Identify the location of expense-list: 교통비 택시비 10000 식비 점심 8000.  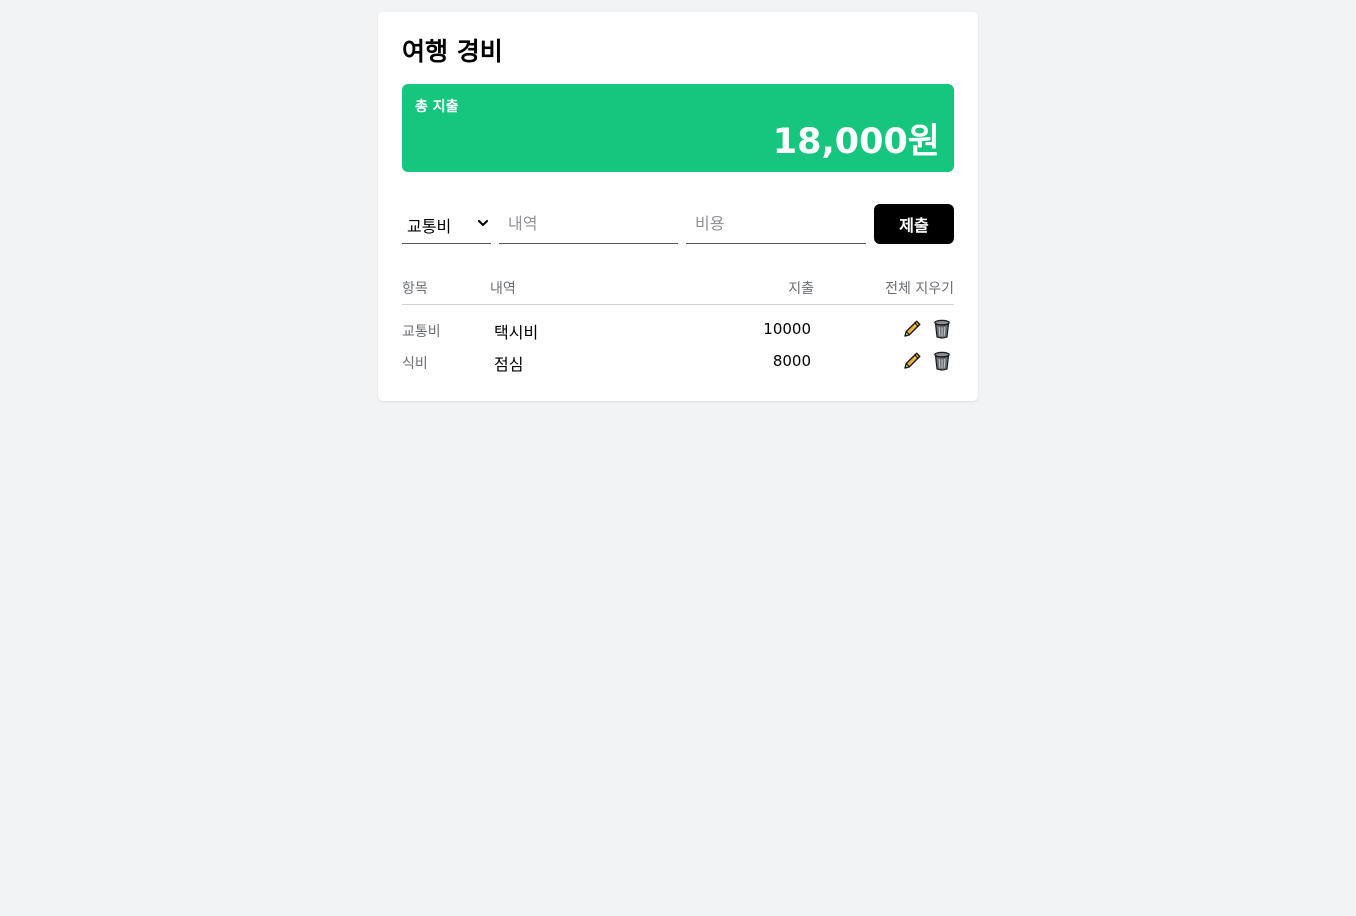
(678, 345).